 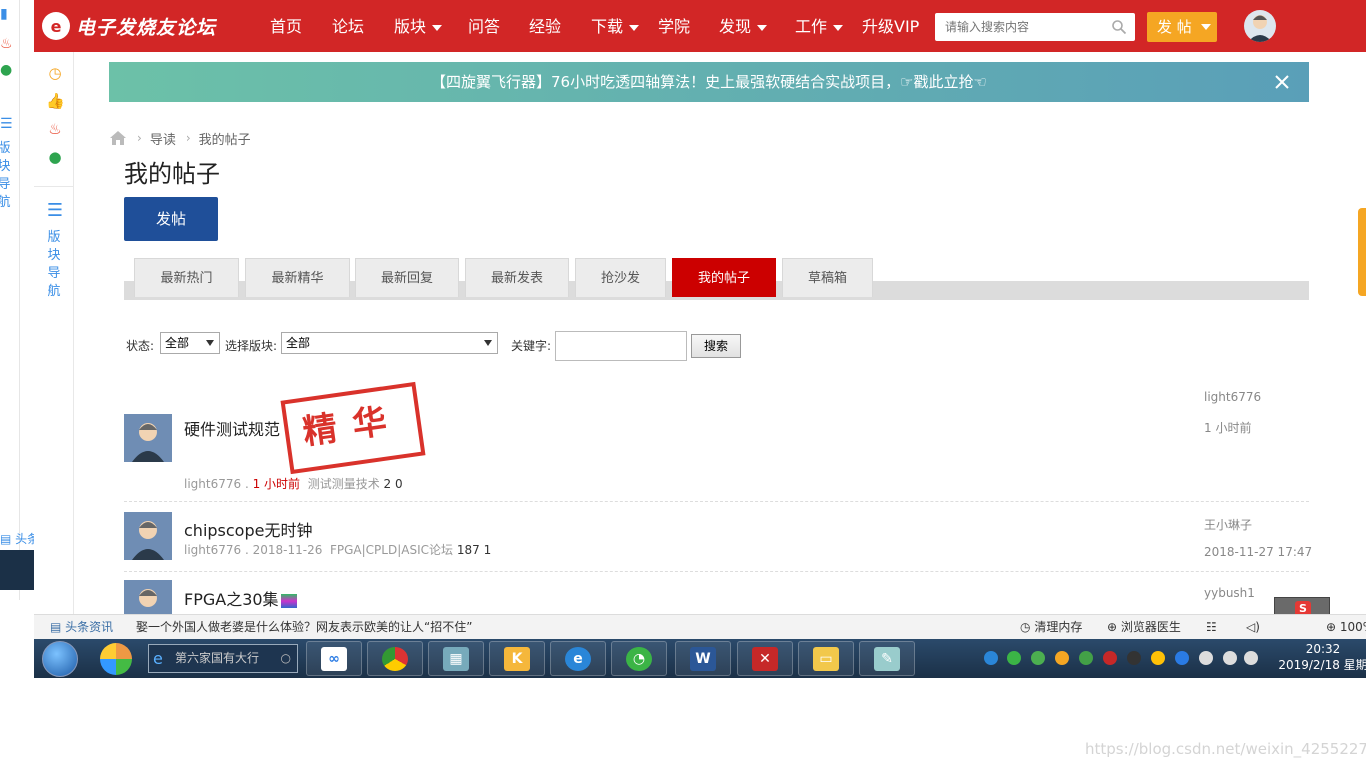 What do you see at coordinates (1110, 658) in the screenshot?
I see `tray-xilinx-icon` at bounding box center [1110, 658].